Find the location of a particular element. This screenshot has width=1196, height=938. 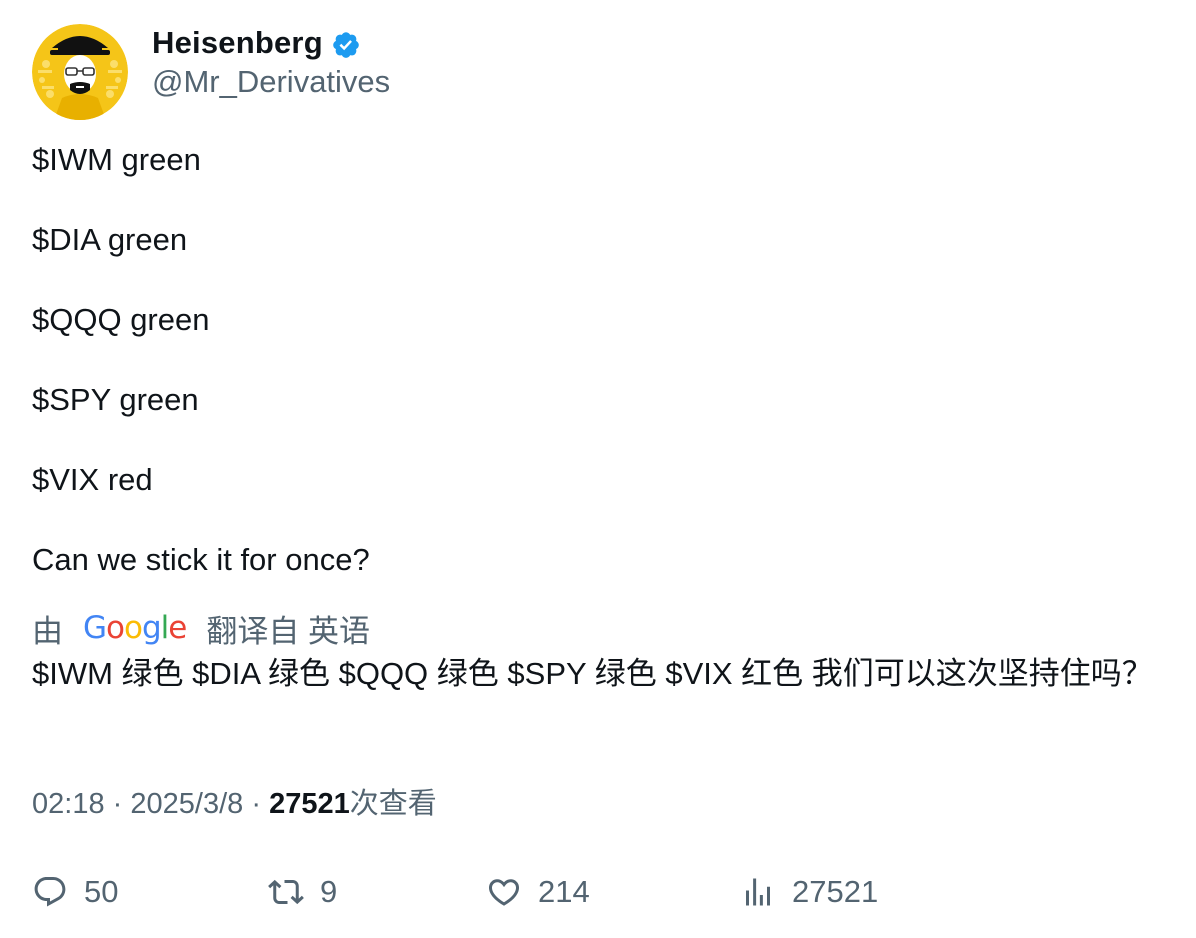

author-handle: @Mr_Derivatives is located at coordinates (271, 82).